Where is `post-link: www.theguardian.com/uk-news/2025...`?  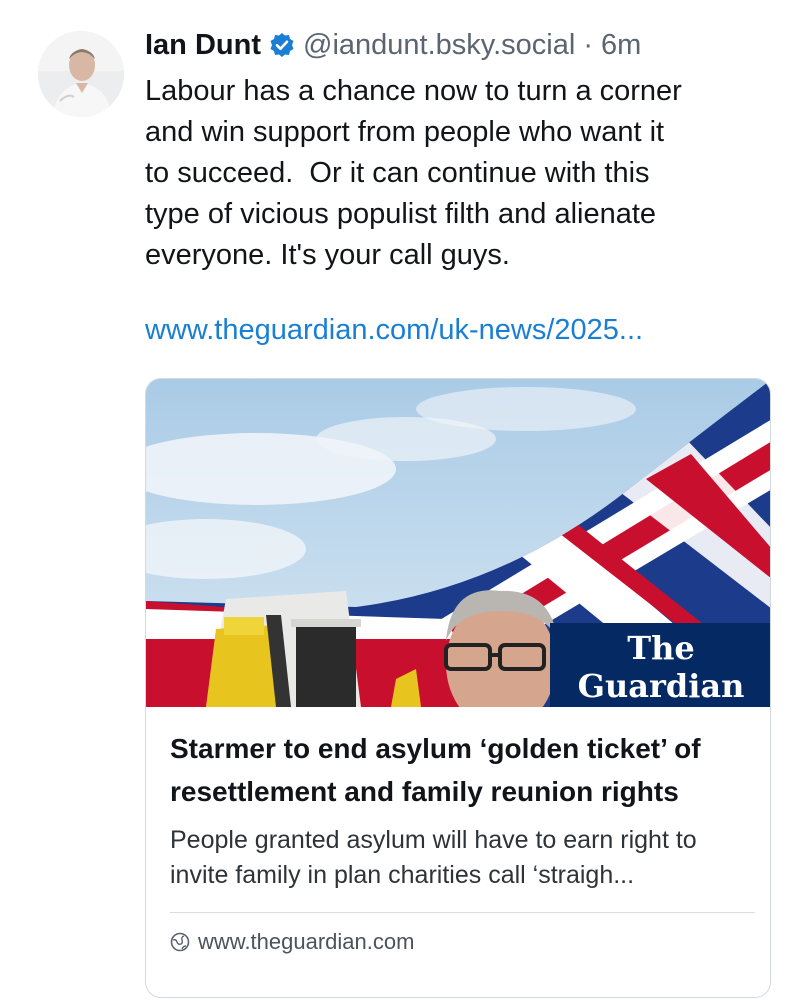
post-link: www.theguardian.com/uk-news/2025... is located at coordinates (465, 330).